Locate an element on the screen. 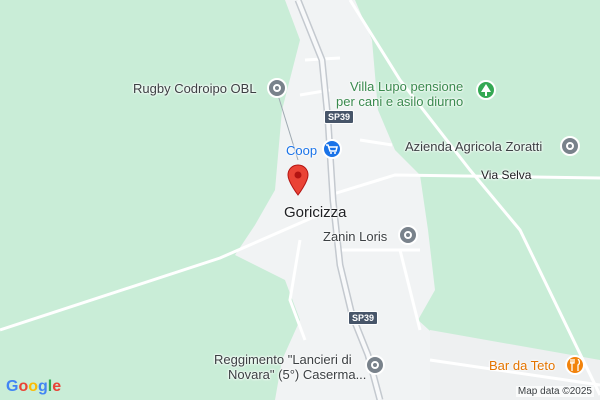 The width and height of the screenshot is (600, 400). logo-text: Google is located at coordinates (34, 386).